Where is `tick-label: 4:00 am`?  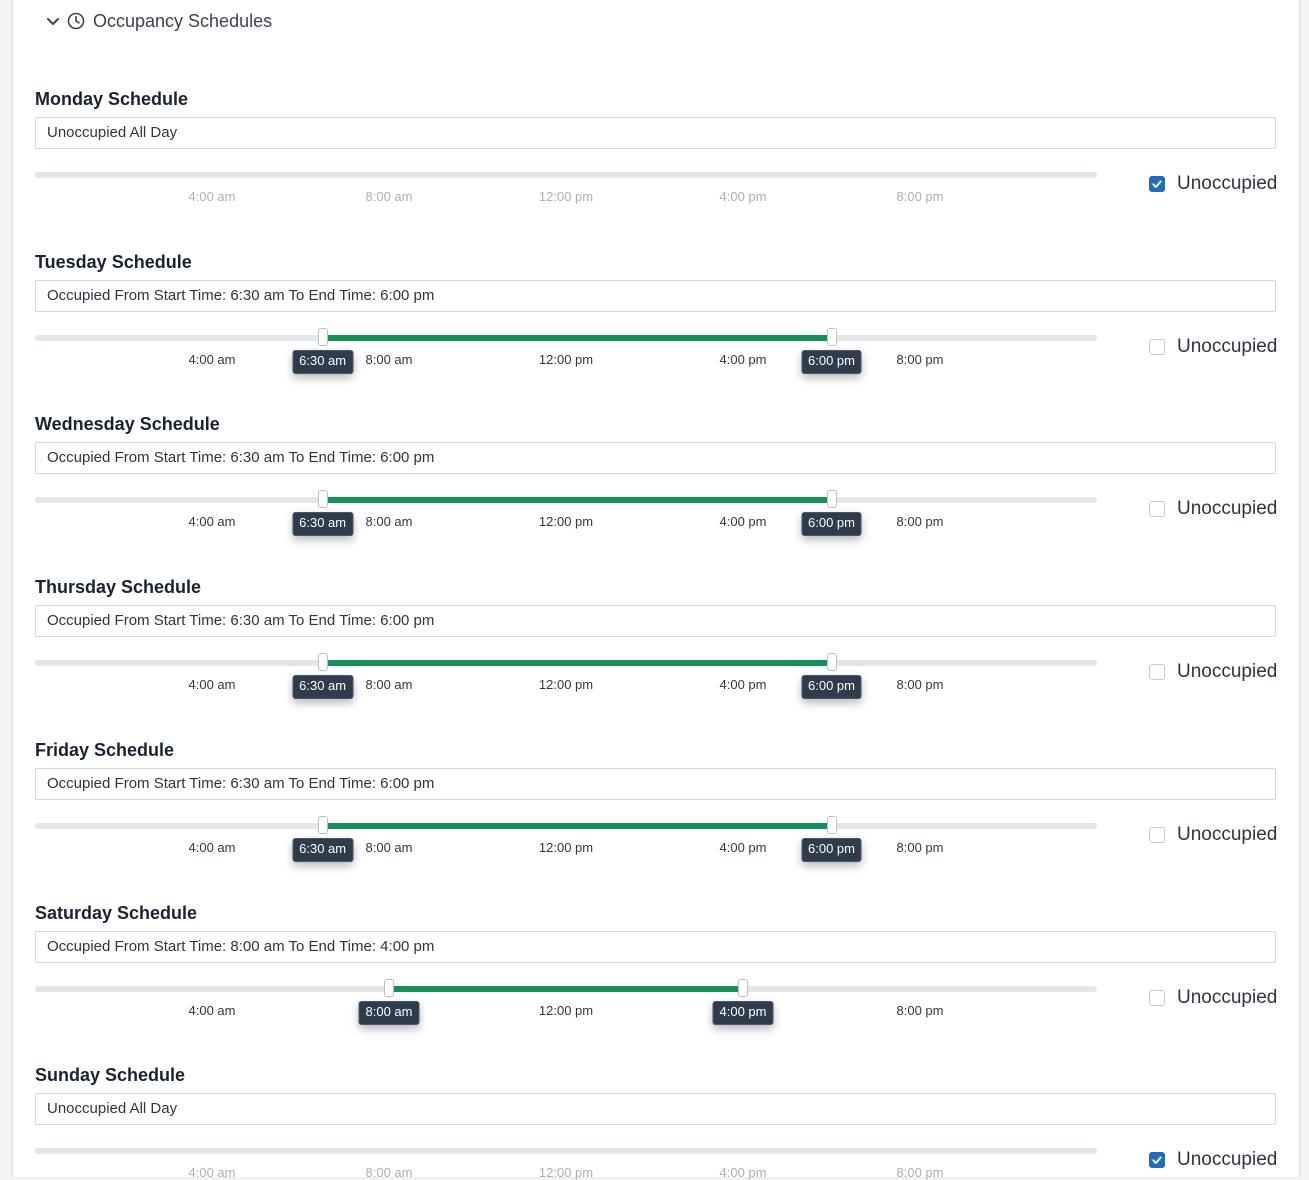
tick-label: 4:00 am is located at coordinates (212, 1172).